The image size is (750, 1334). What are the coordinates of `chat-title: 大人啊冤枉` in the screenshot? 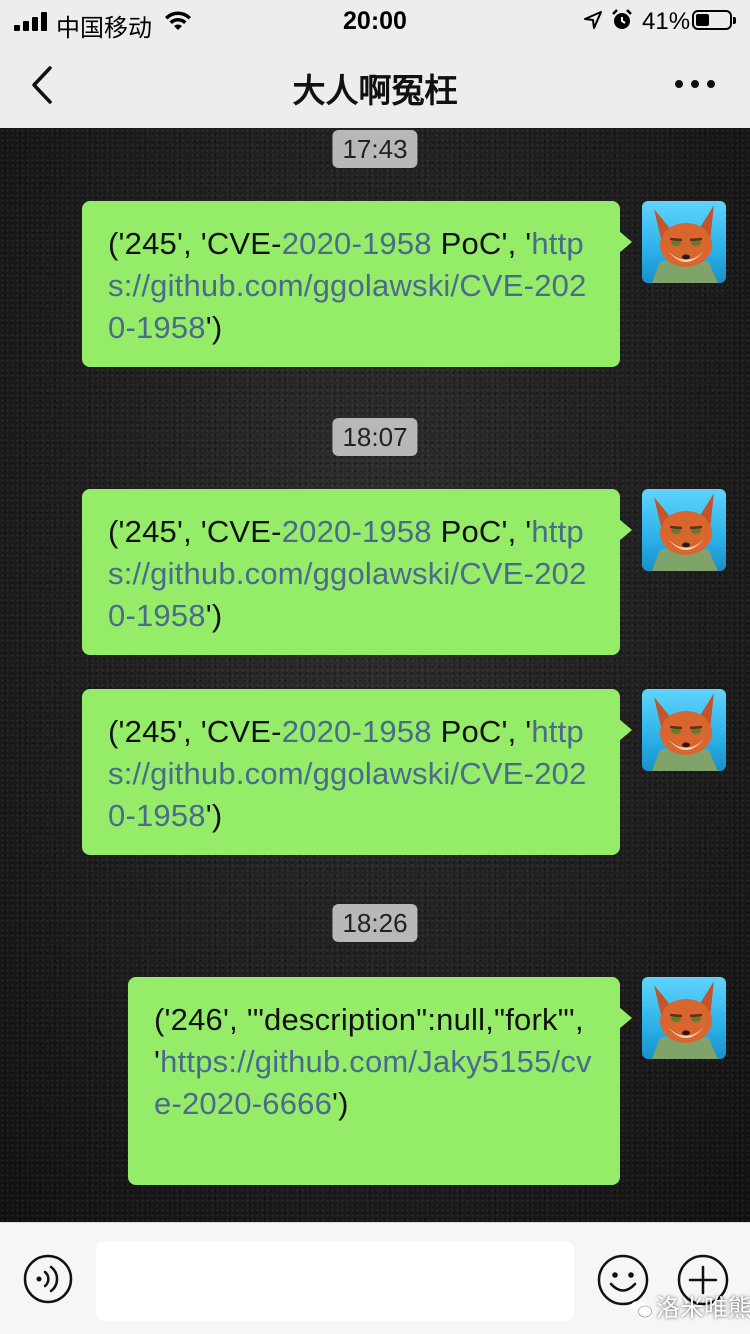 It's located at (375, 90).